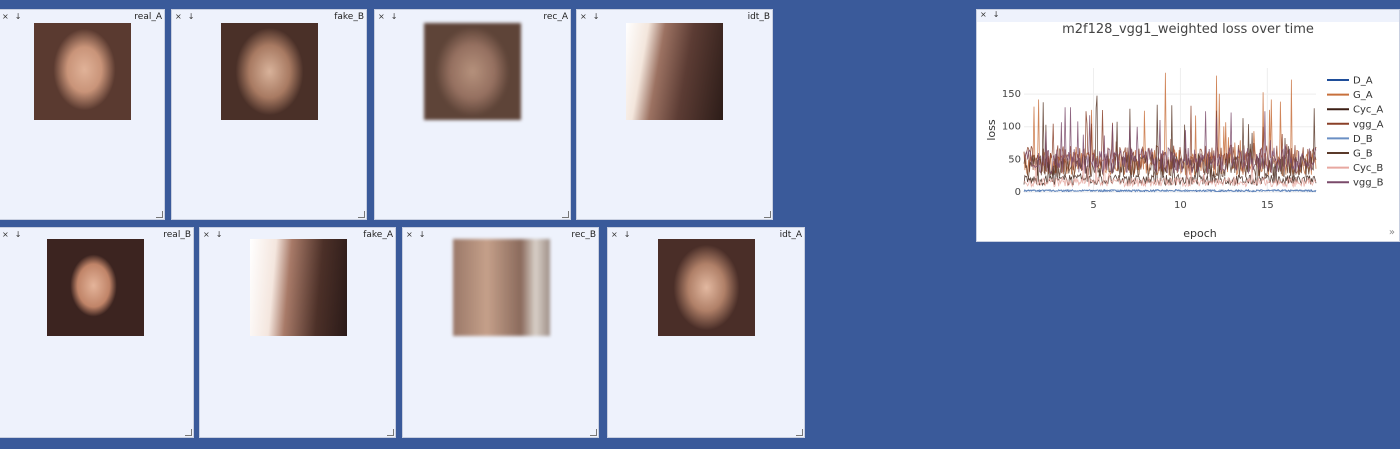 This screenshot has width=1400, height=449. I want to click on pane-fake-b: × ↓ fake_B, so click(269, 114).